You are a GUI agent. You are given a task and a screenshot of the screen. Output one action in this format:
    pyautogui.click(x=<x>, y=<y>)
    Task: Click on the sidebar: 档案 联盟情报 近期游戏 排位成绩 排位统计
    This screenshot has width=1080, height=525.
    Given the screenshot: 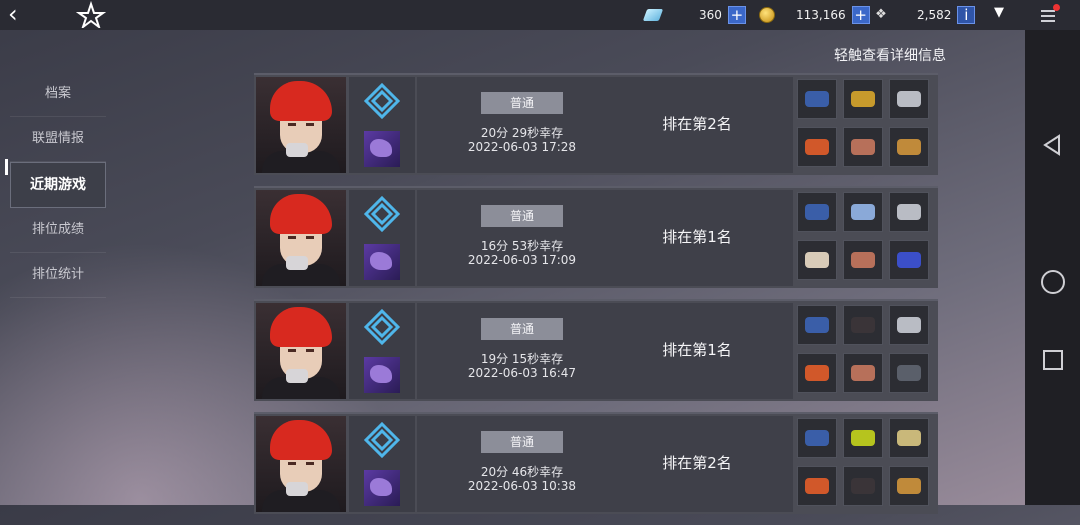 What is the action you would take?
    pyautogui.click(x=55, y=185)
    